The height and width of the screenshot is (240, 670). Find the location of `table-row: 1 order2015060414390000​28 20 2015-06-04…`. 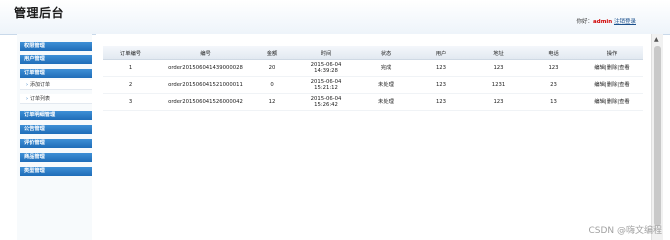

table-row: 1 order2015060414390000​28 20 2015-06-04… is located at coordinates (373, 68).